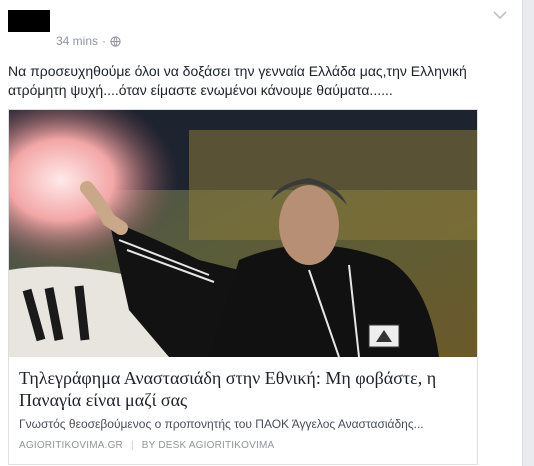 The image size is (534, 466). I want to click on link-domain: AGIORITIKOVIMA.GR, so click(71, 445).